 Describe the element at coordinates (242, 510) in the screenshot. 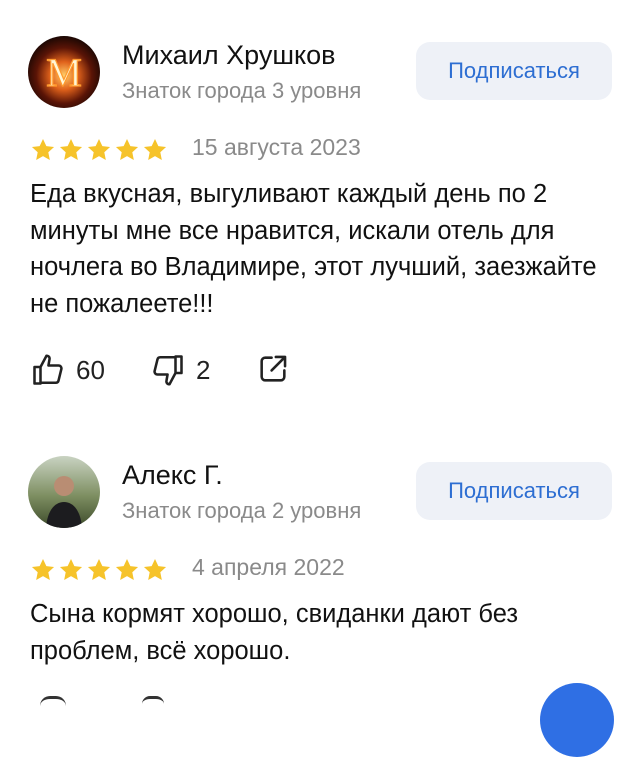

I see `author-level: Знаток города 2 уровня` at that location.